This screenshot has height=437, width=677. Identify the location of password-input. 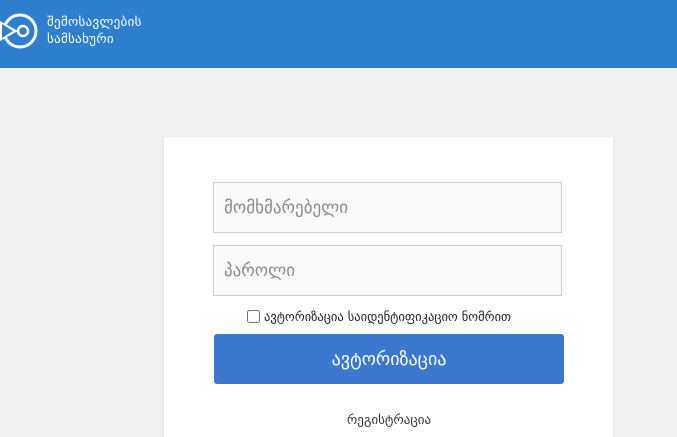
(387, 270).